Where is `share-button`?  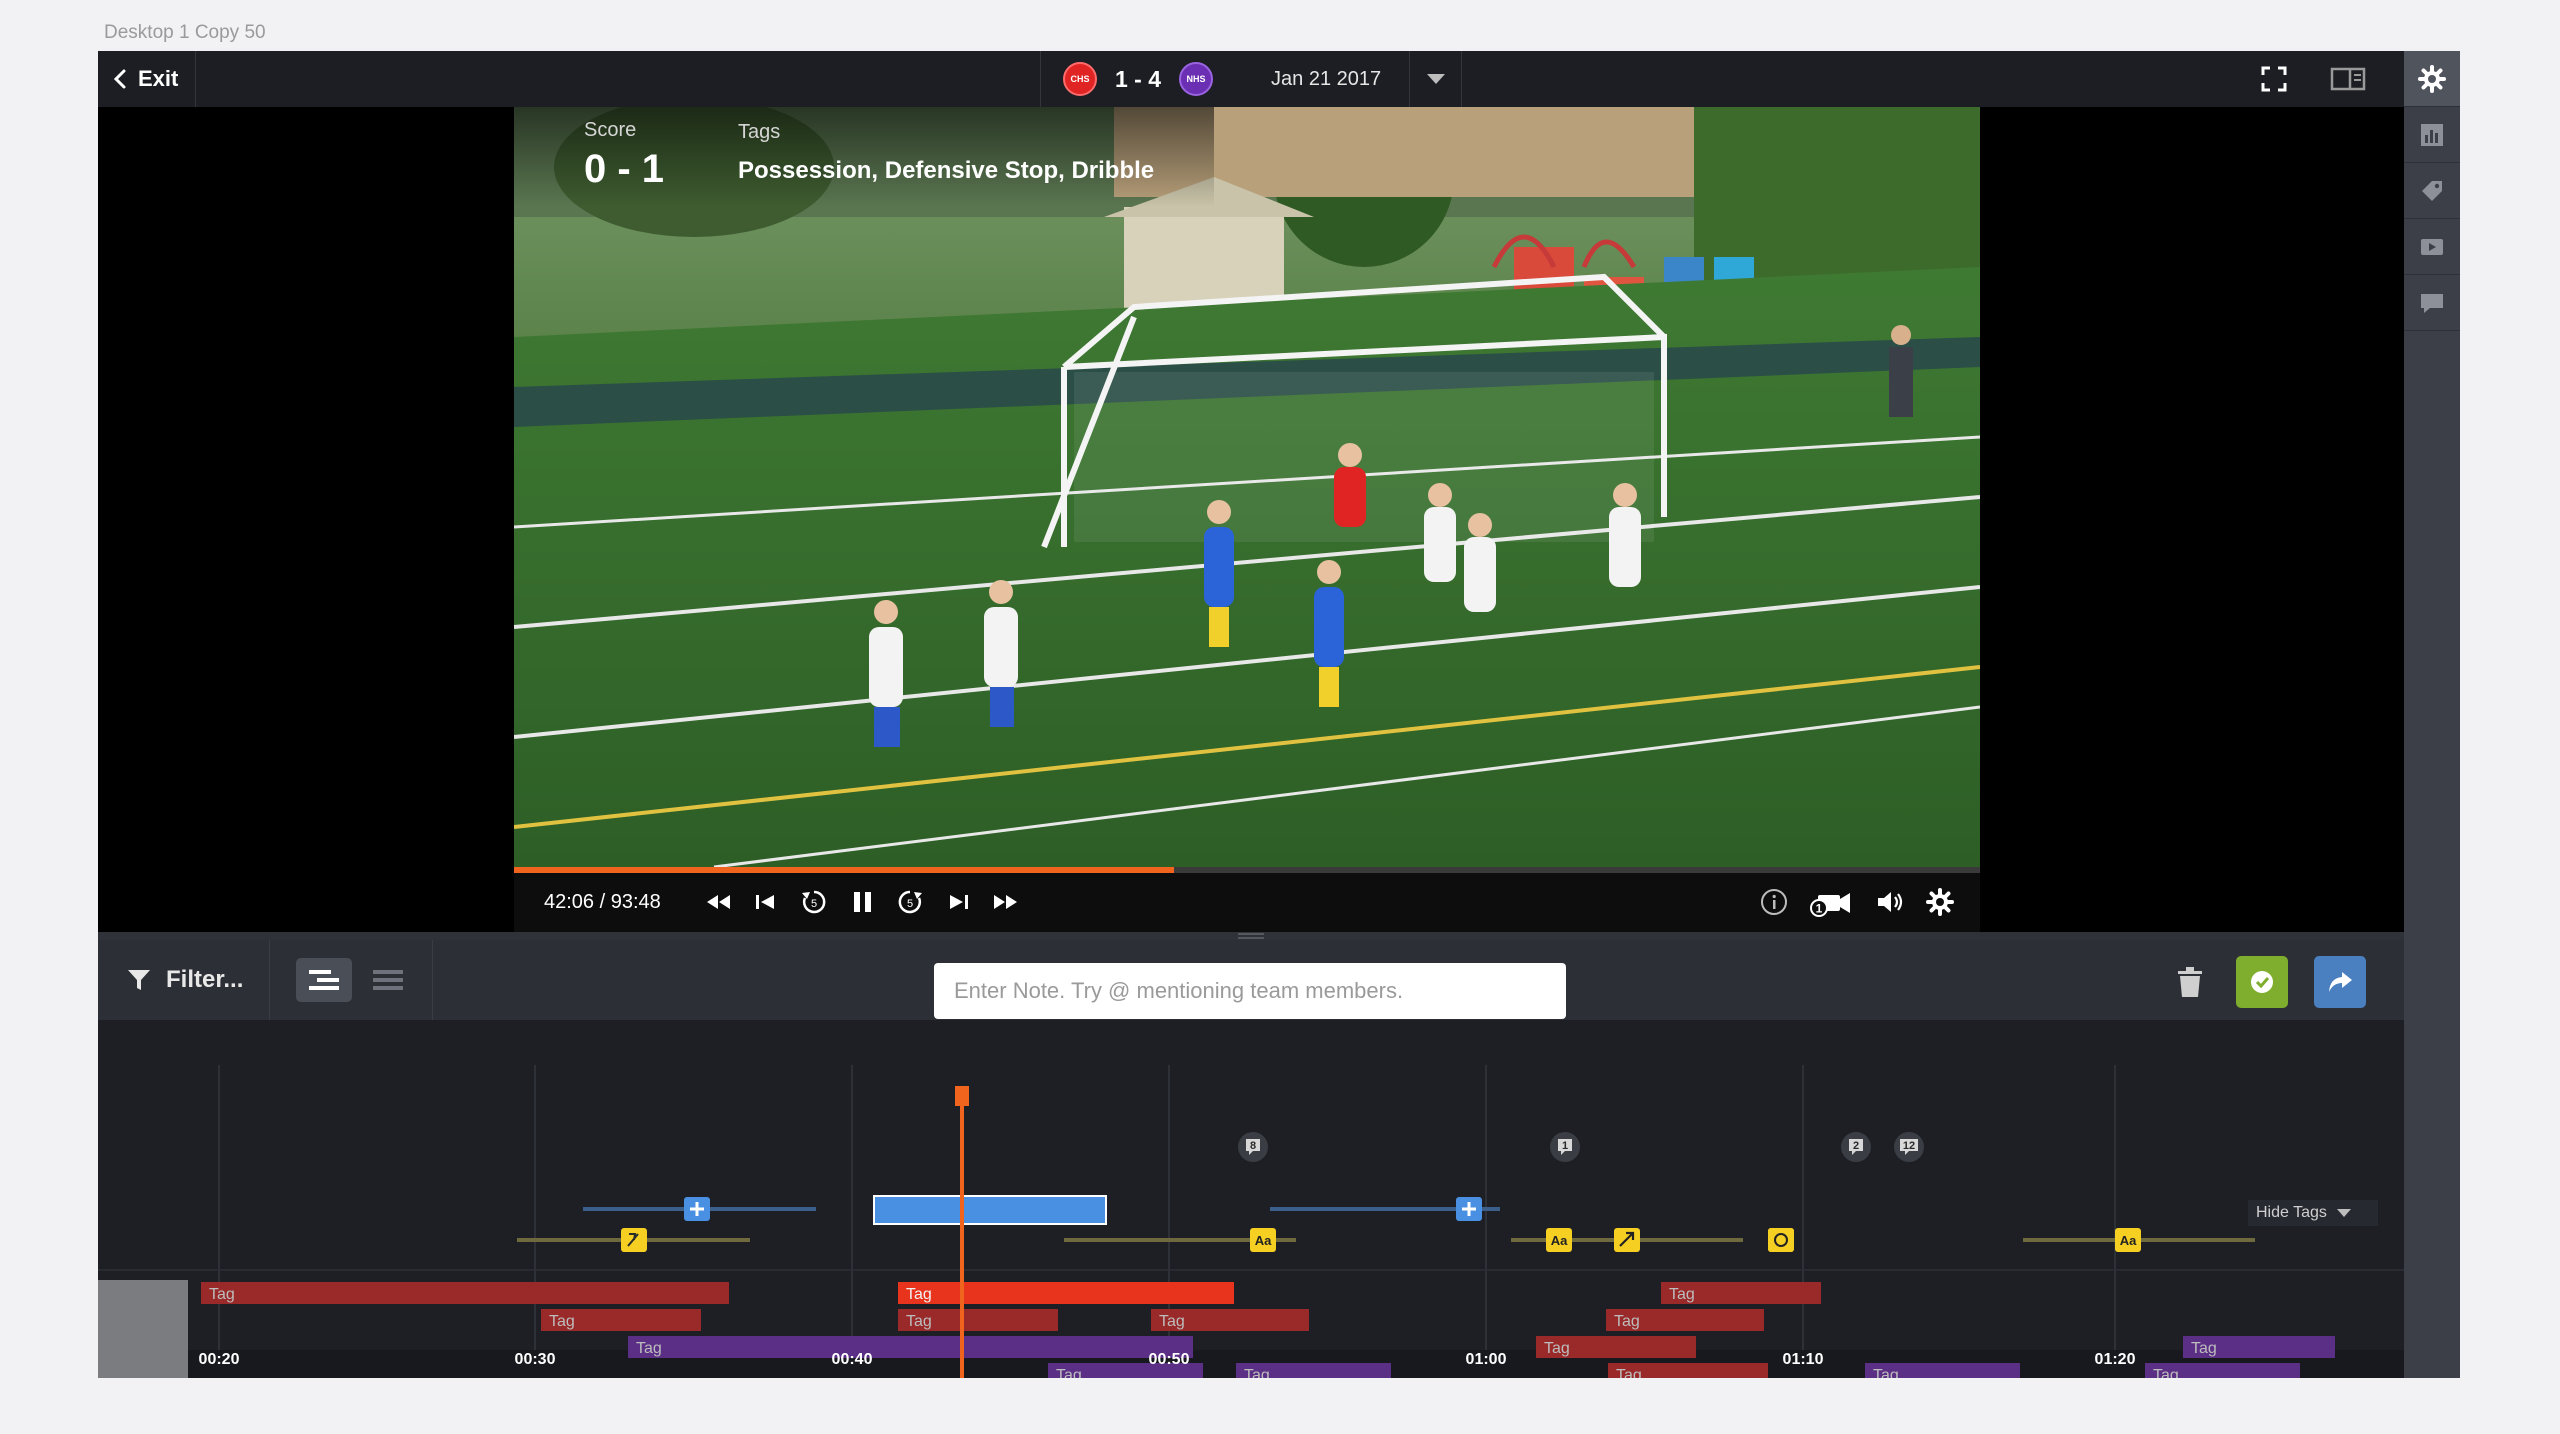
share-button is located at coordinates (2340, 982).